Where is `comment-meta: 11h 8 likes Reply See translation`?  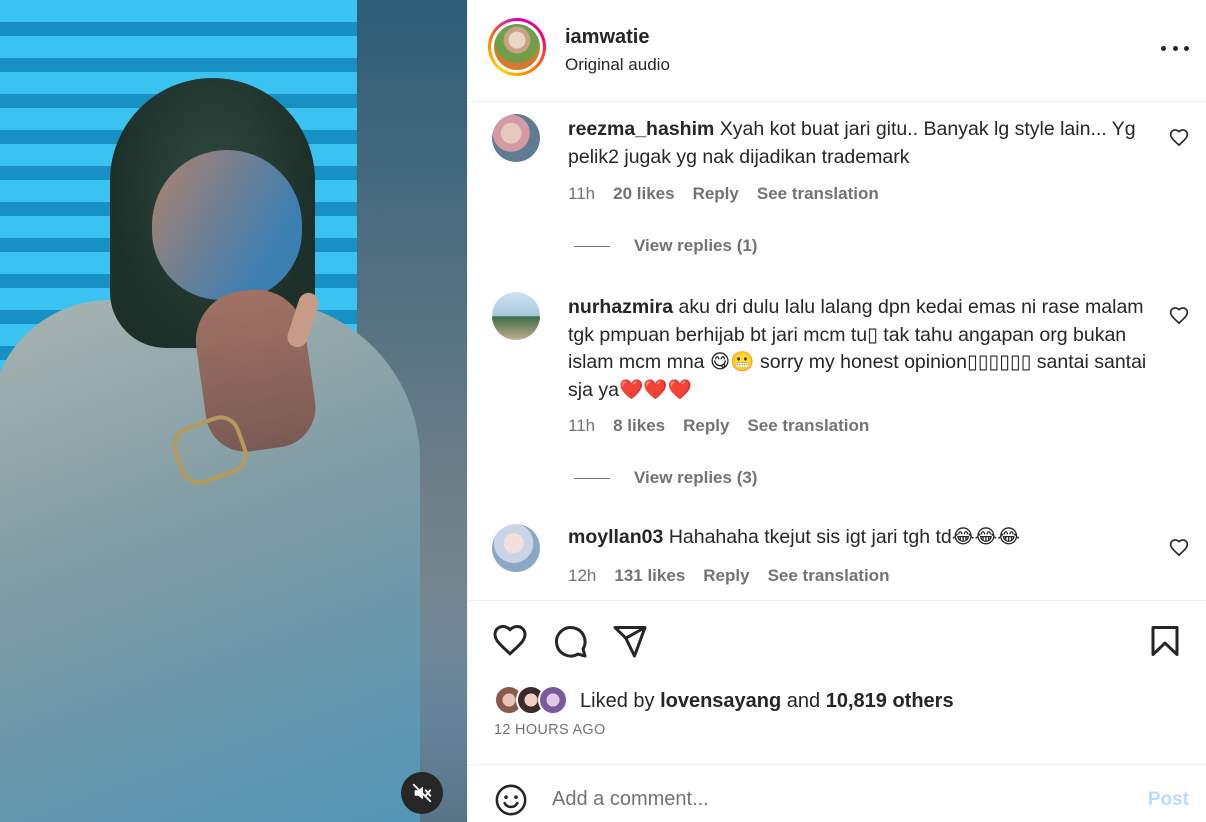
comment-meta: 11h 8 likes Reply See translation is located at coordinates (718, 426).